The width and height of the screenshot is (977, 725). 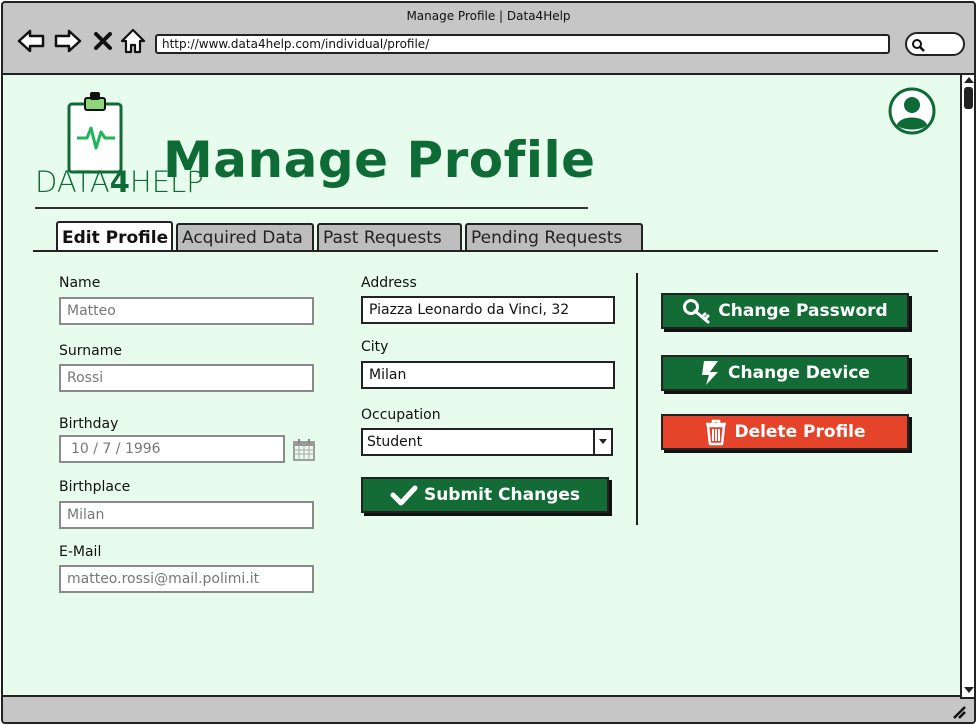 I want to click on user-avatar-icon, so click(x=912, y=111).